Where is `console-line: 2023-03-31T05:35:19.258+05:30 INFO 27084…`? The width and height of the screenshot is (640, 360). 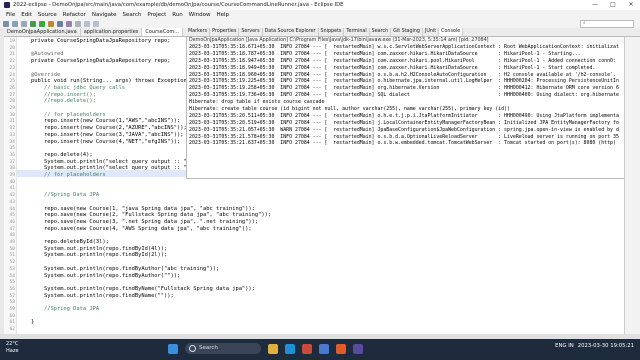 console-line: 2023-03-31T05:35:19.258+05:30 INFO 27084… is located at coordinates (404, 88).